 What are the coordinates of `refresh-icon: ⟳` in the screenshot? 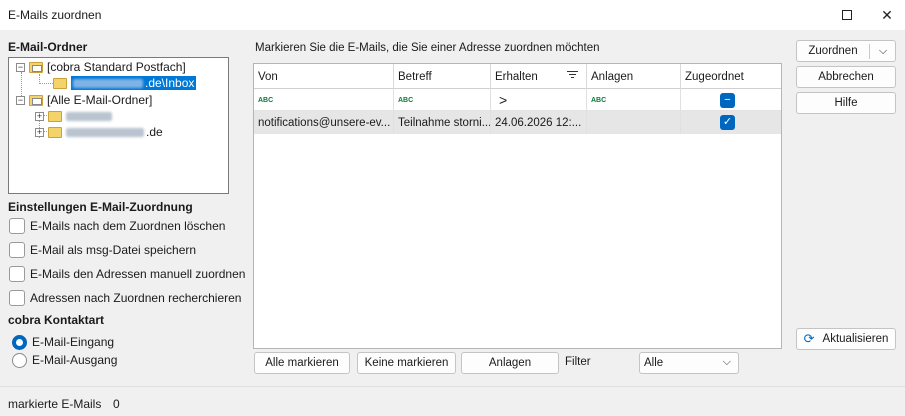 It's located at (809, 338).